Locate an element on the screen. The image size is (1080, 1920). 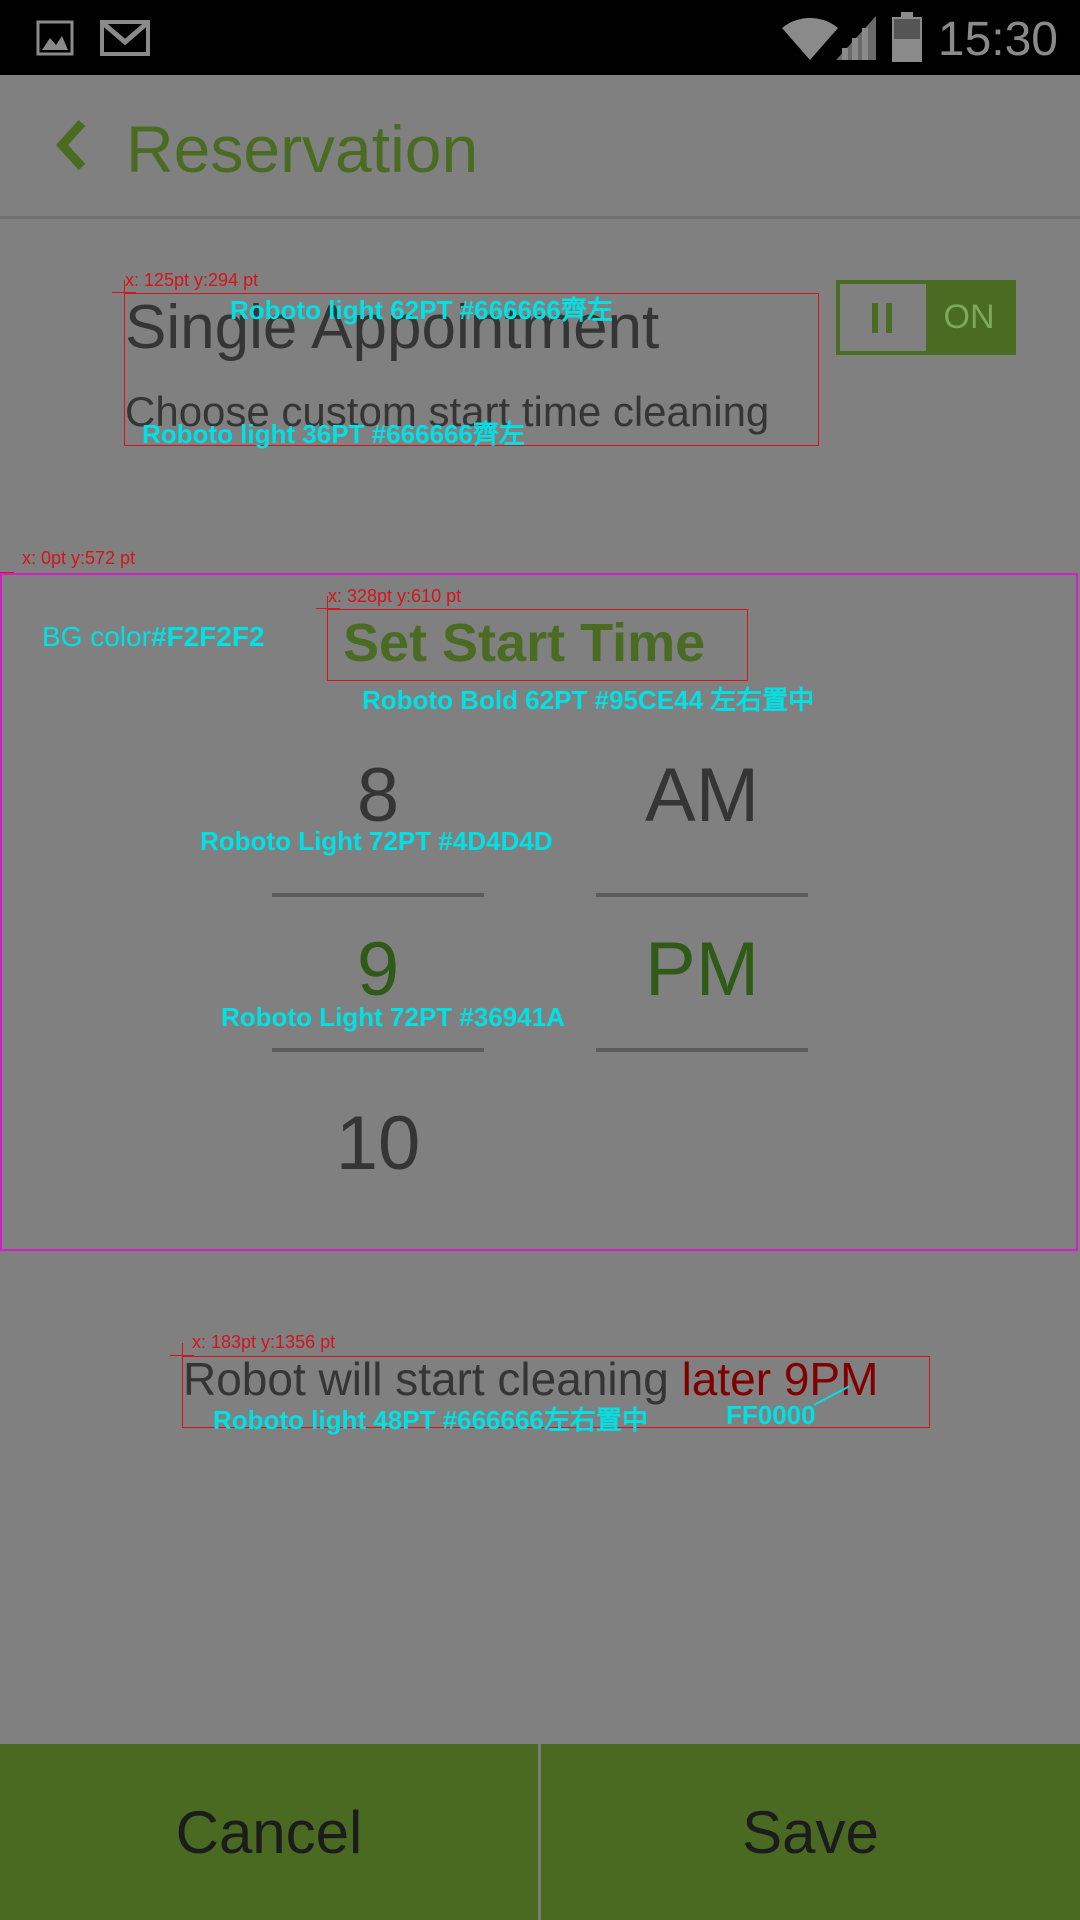
pause-icon is located at coordinates (882, 317).